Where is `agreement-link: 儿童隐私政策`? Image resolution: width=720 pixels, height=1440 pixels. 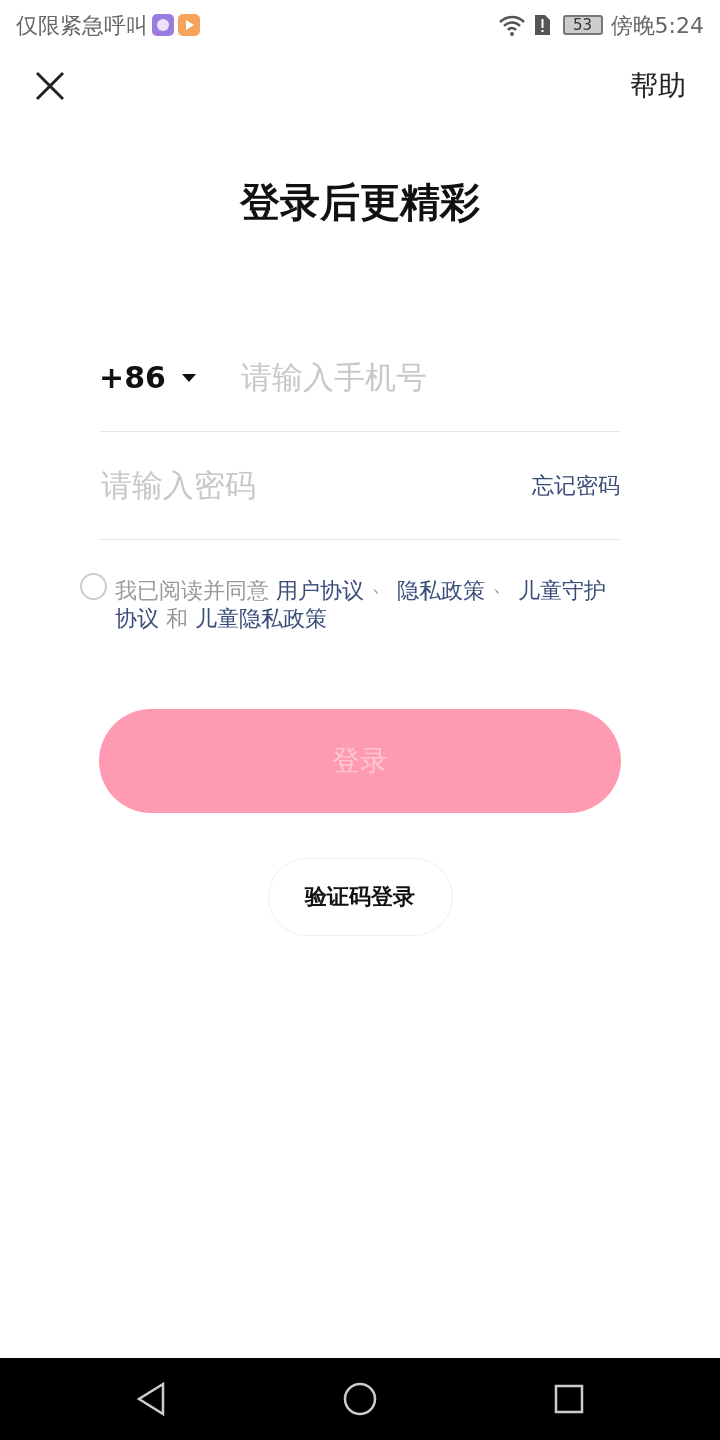
agreement-link: 儿童隐私政策 is located at coordinates (261, 618).